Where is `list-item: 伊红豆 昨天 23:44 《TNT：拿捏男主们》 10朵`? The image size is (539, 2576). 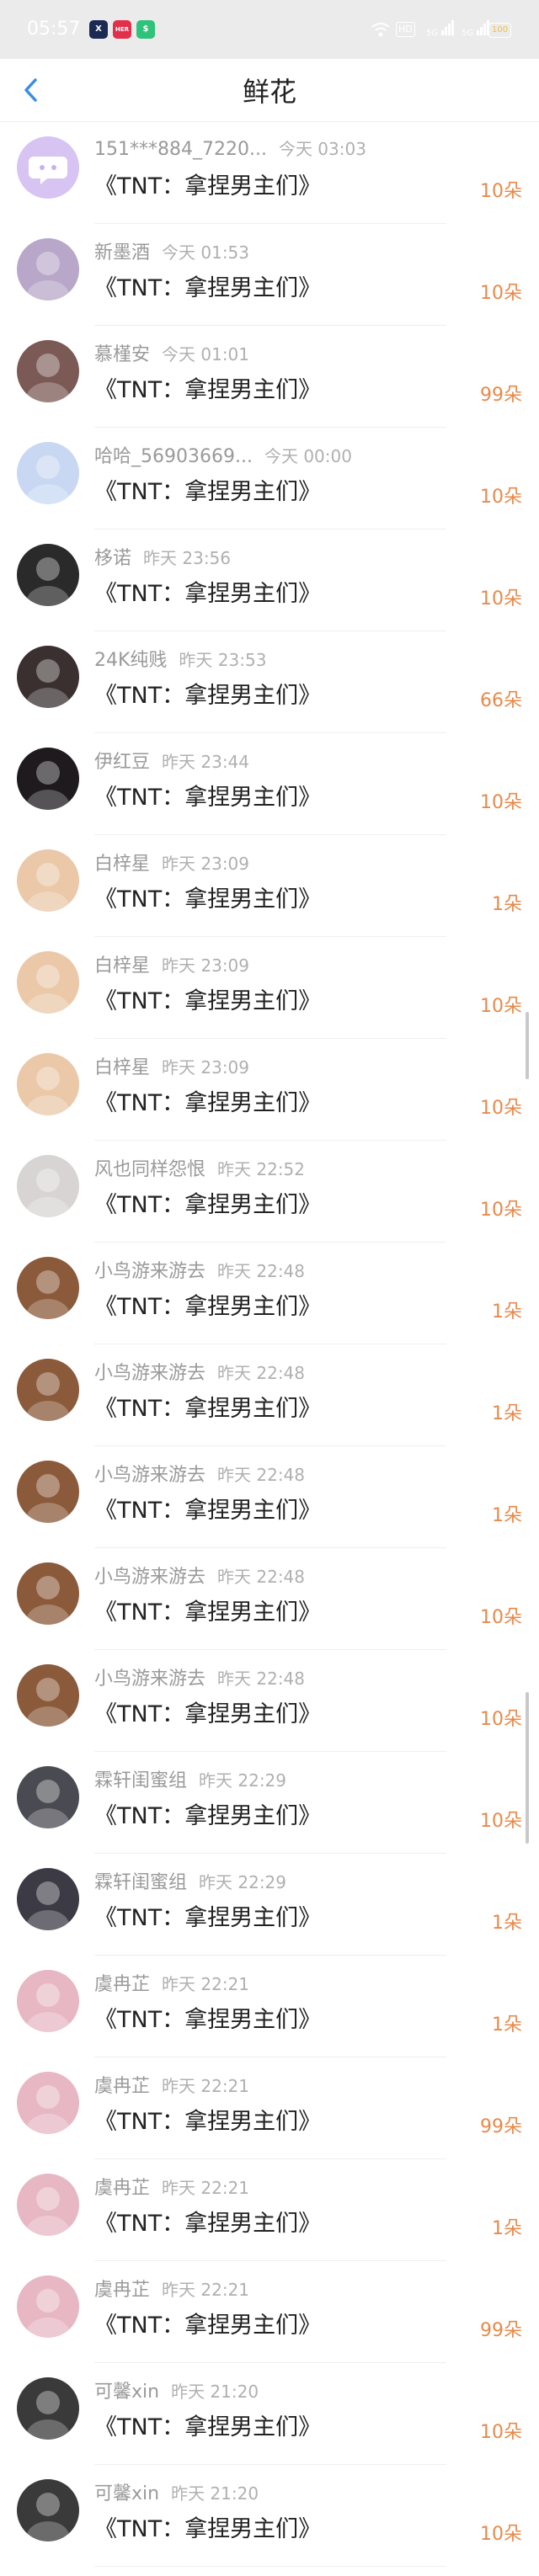
list-item: 伊红豆 昨天 23:44 《TNT：拿捏男主们》 10朵 is located at coordinates (269, 784).